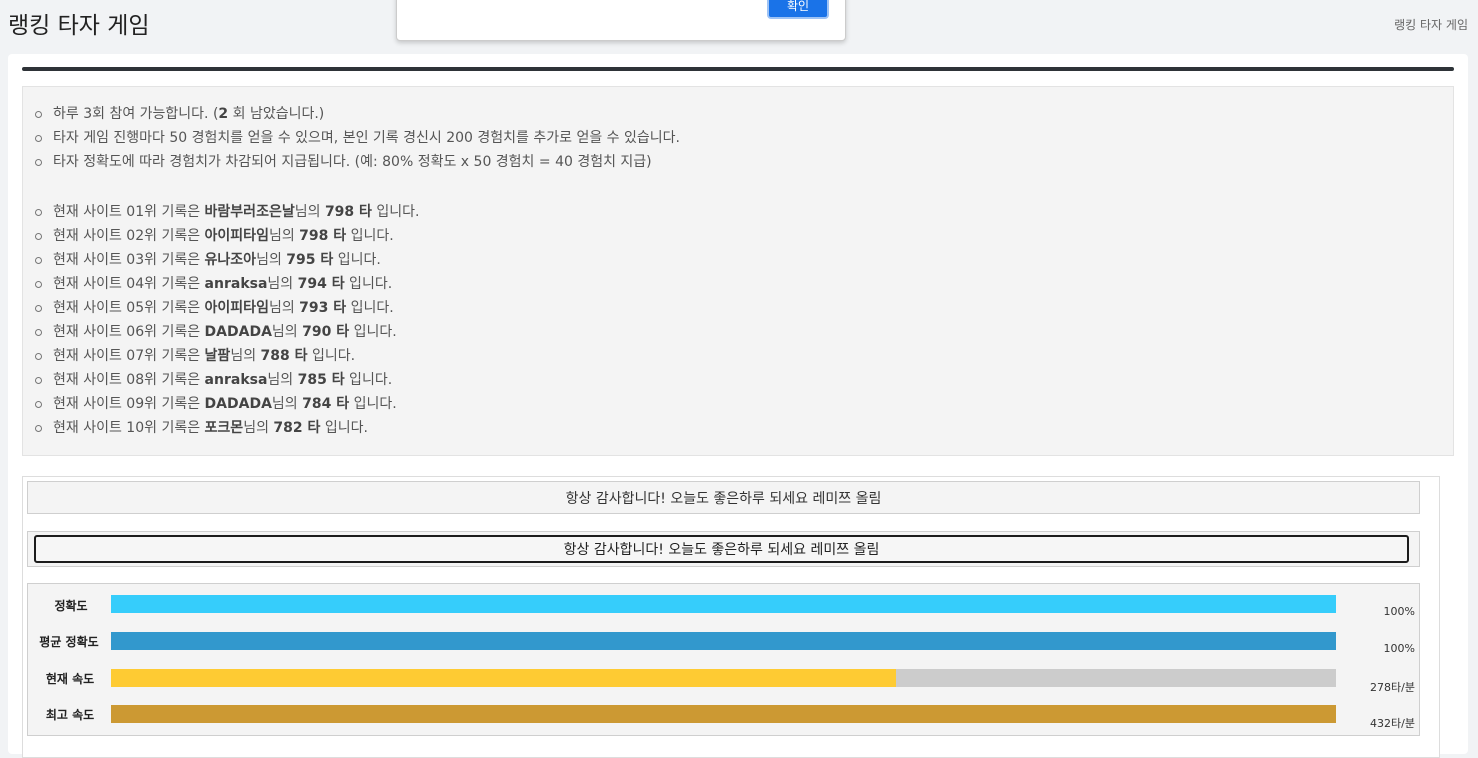 This screenshot has height=758, width=1478. I want to click on stat-value-current-speed: 278타/분, so click(1392, 687).